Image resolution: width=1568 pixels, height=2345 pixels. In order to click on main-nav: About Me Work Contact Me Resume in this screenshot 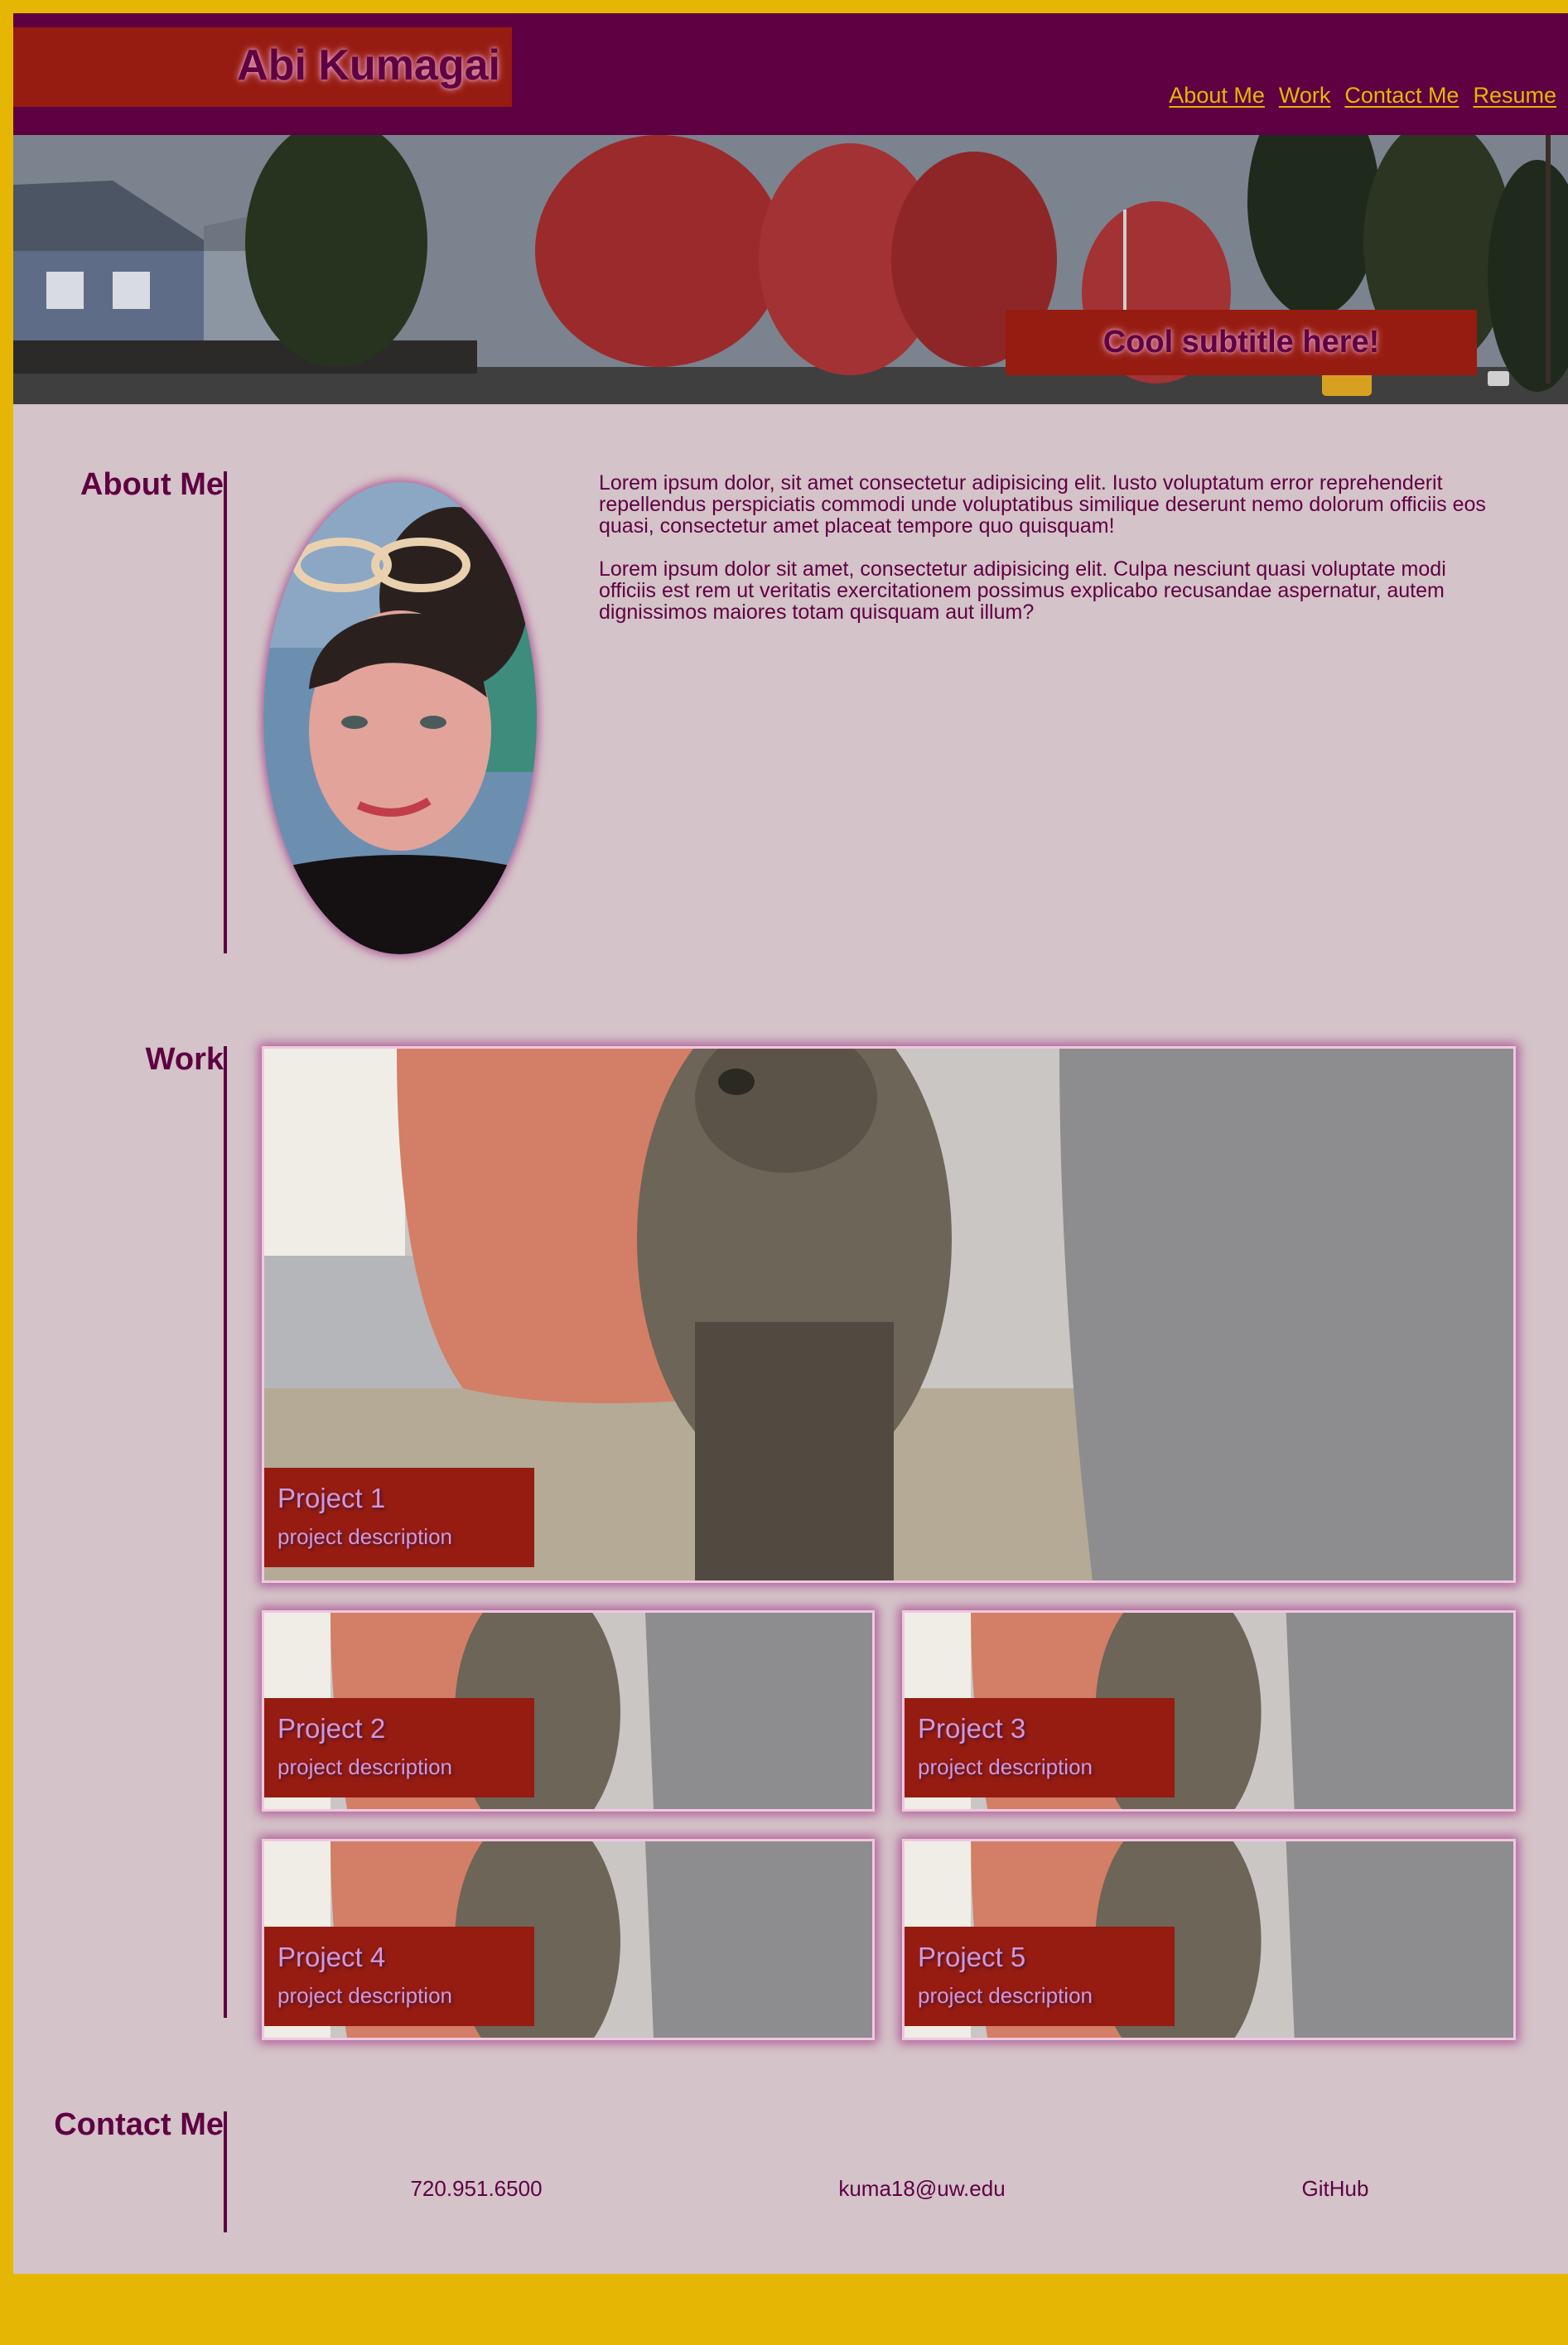, I will do `click(1362, 96)`.